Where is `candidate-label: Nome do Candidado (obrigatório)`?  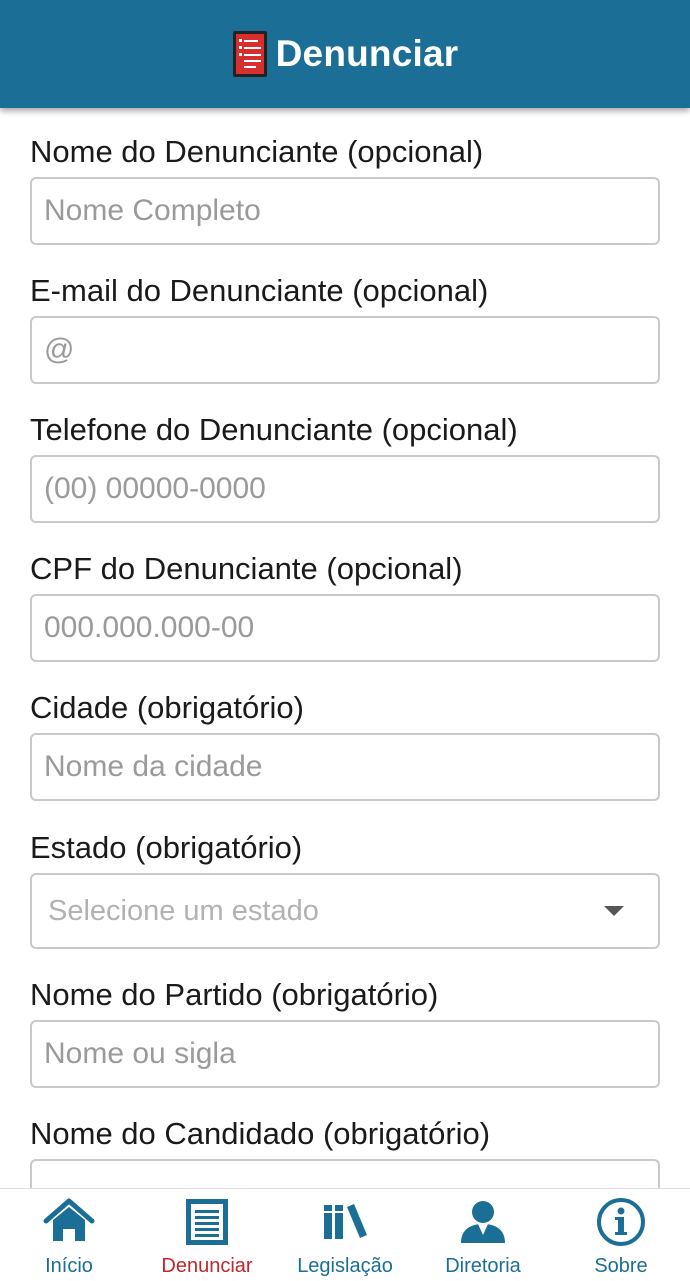
candidate-label: Nome do Candidado (obrigatório) is located at coordinates (260, 1133).